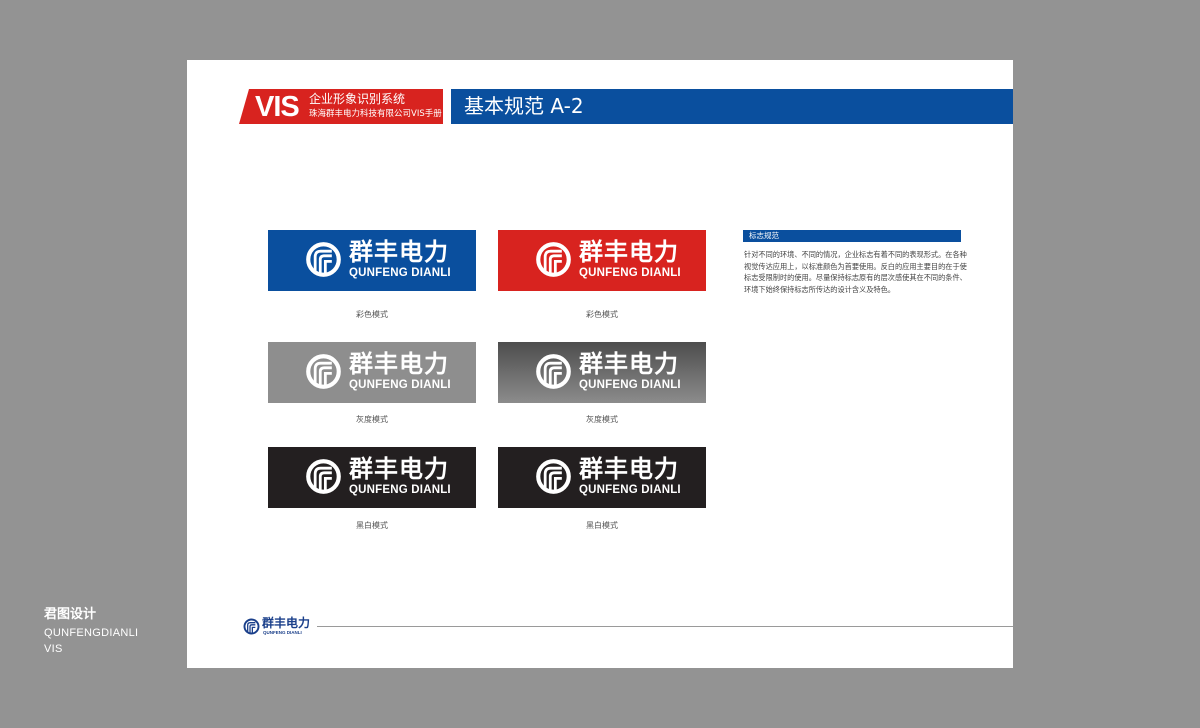 The image size is (1200, 728). I want to click on logo-card-color-blue: 群丰电力 QUNFENG DIANLI, so click(372, 260).